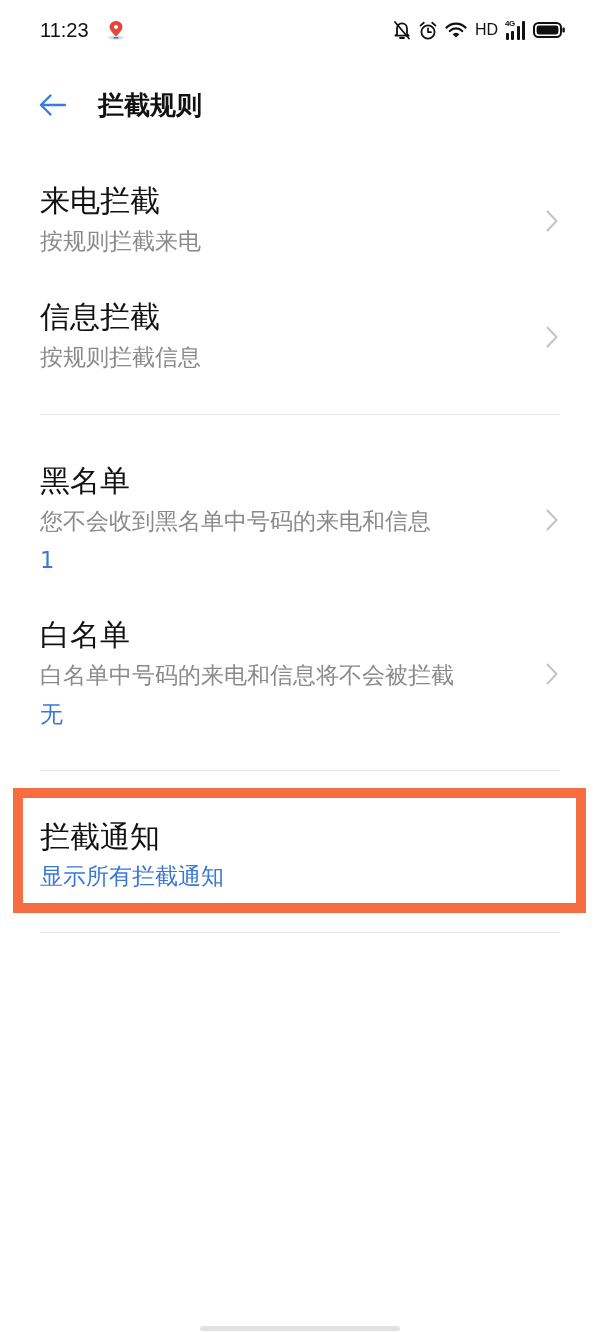  I want to click on alarm-clock-icon, so click(427, 30).